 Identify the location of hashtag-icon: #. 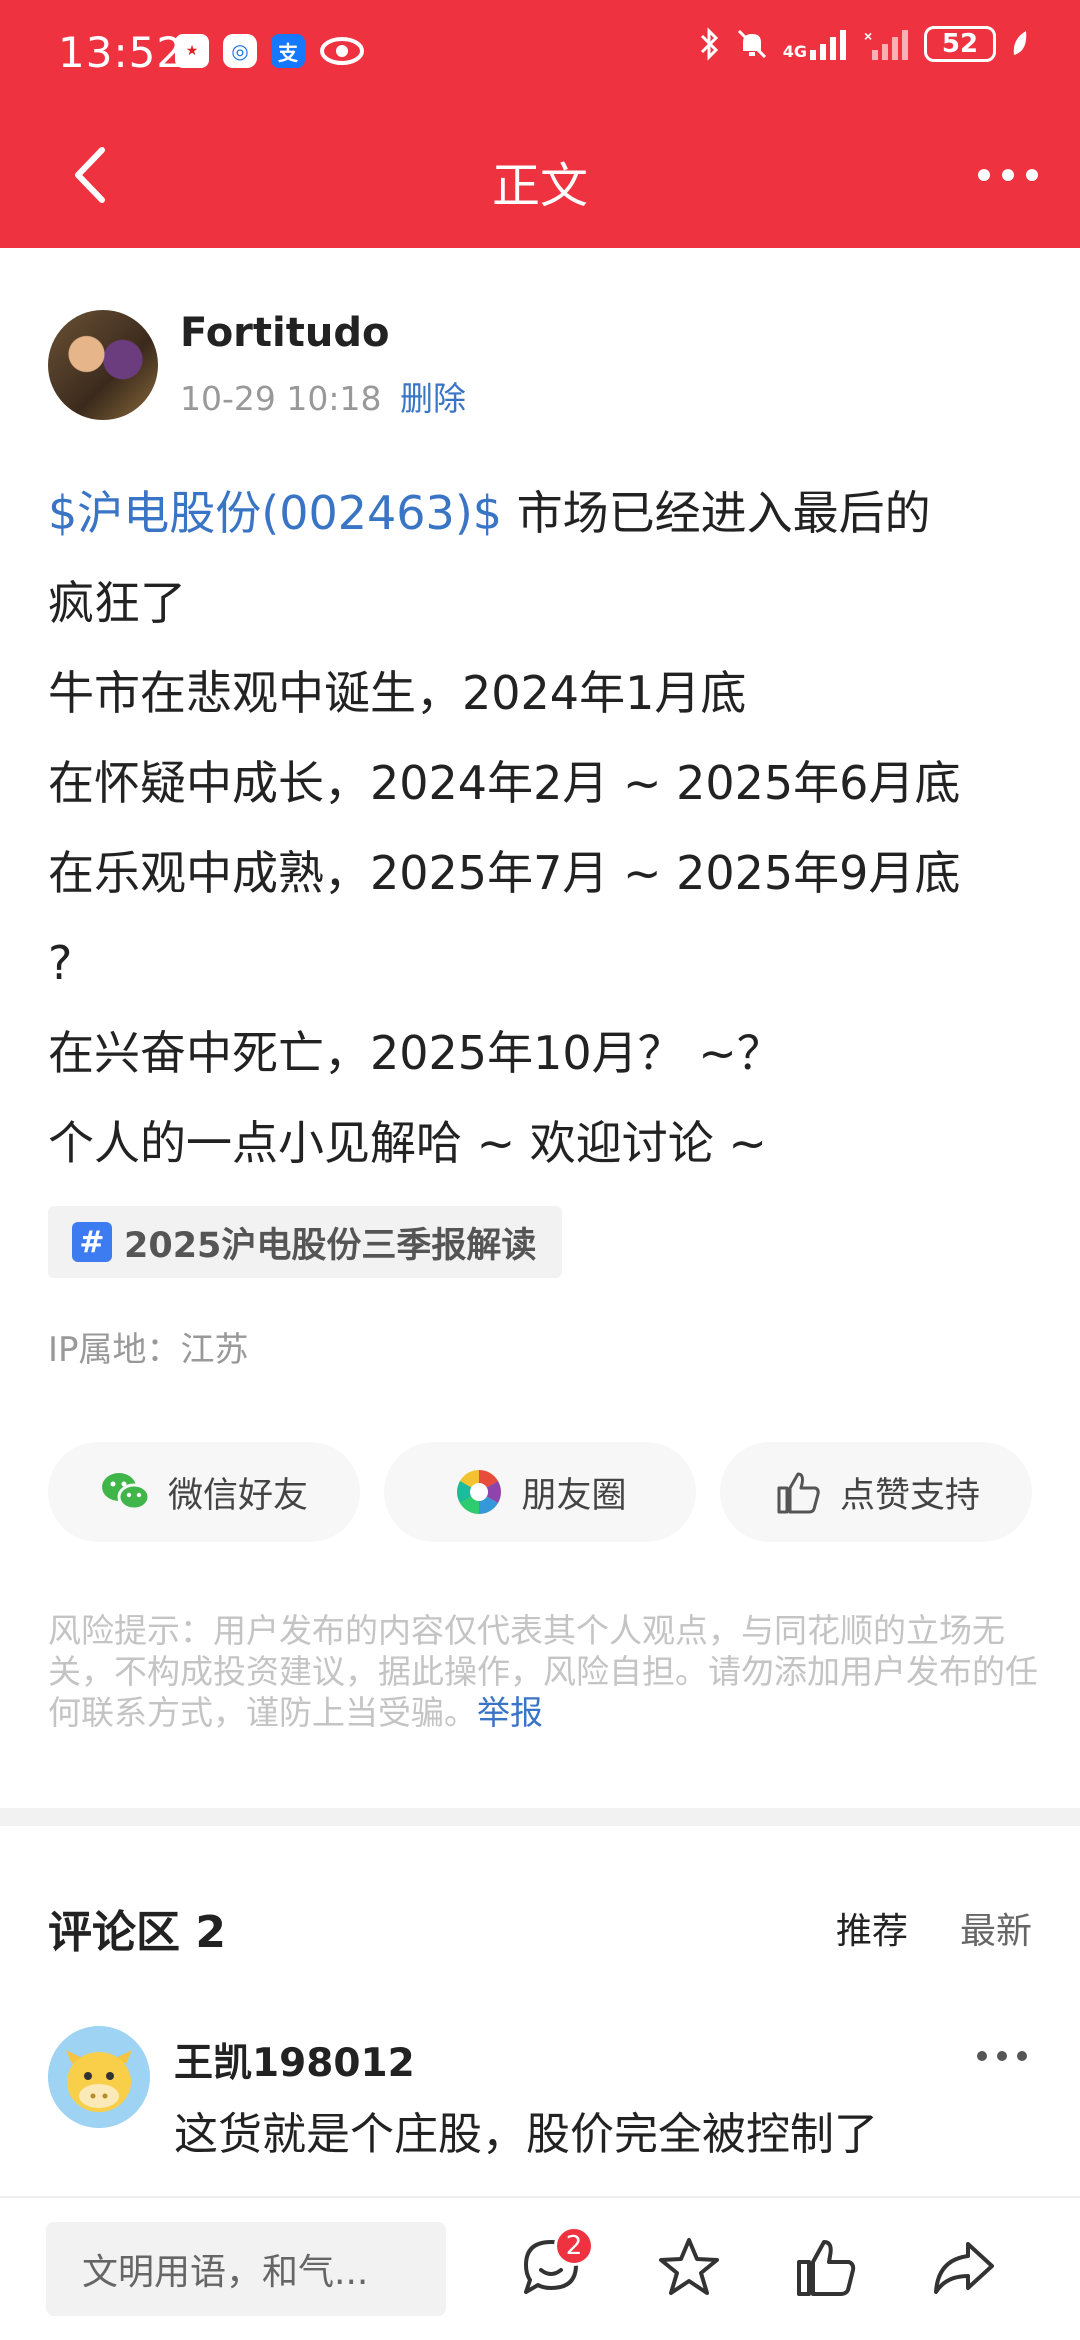
(92, 1242).